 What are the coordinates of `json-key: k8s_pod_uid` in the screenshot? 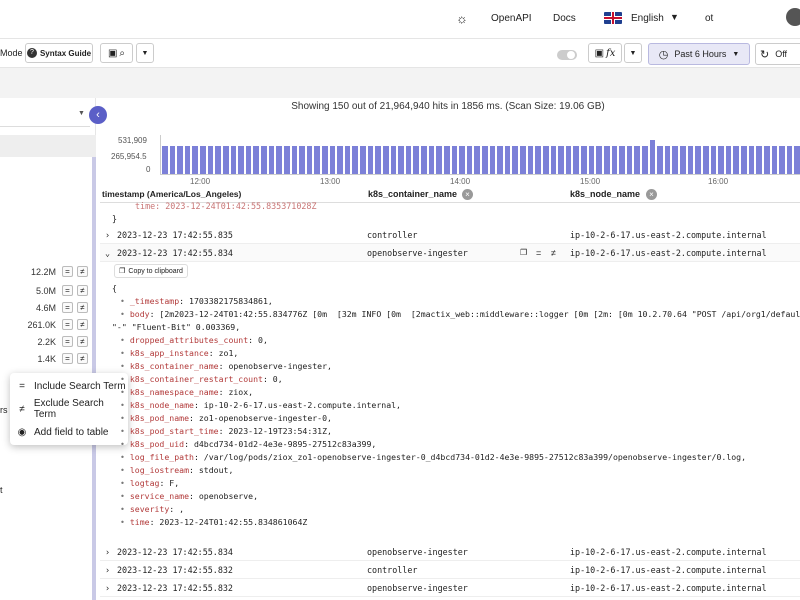 It's located at (157, 444).